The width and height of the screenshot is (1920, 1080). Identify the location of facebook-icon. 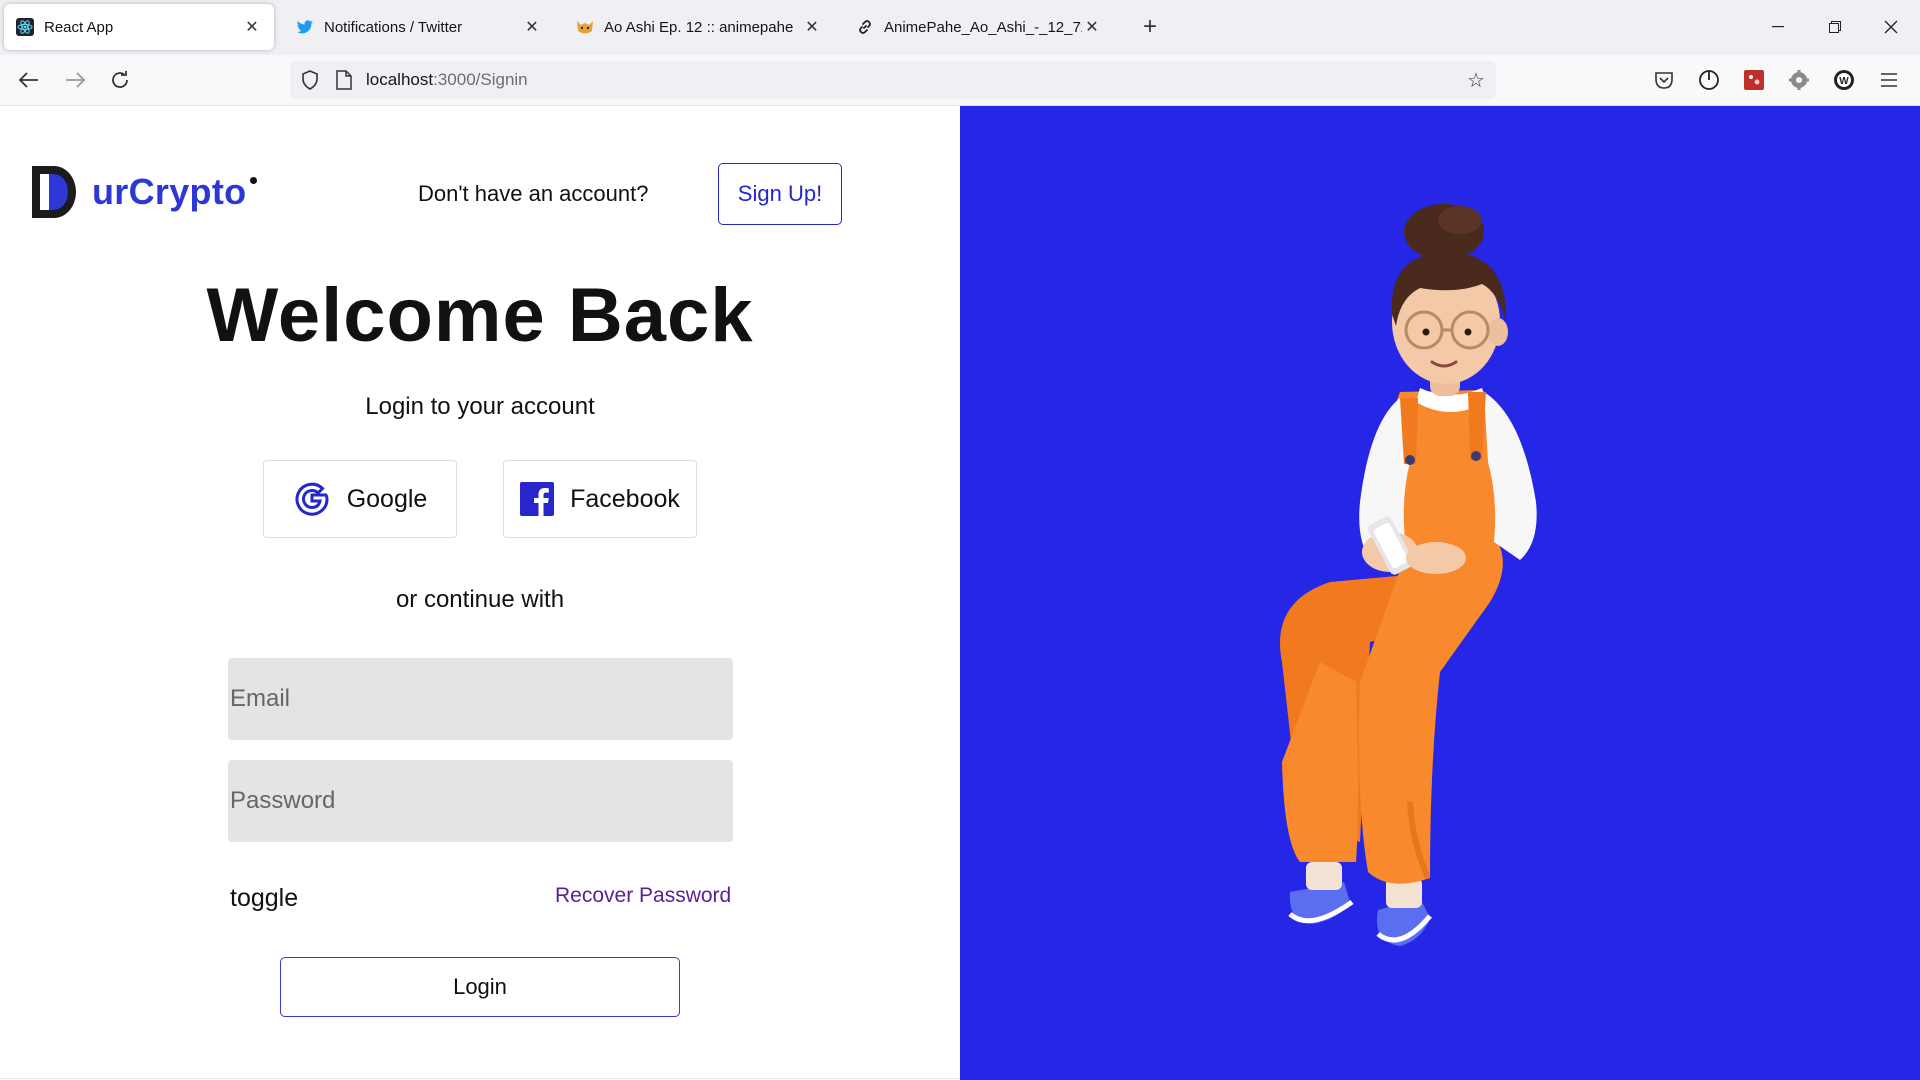
(537, 499).